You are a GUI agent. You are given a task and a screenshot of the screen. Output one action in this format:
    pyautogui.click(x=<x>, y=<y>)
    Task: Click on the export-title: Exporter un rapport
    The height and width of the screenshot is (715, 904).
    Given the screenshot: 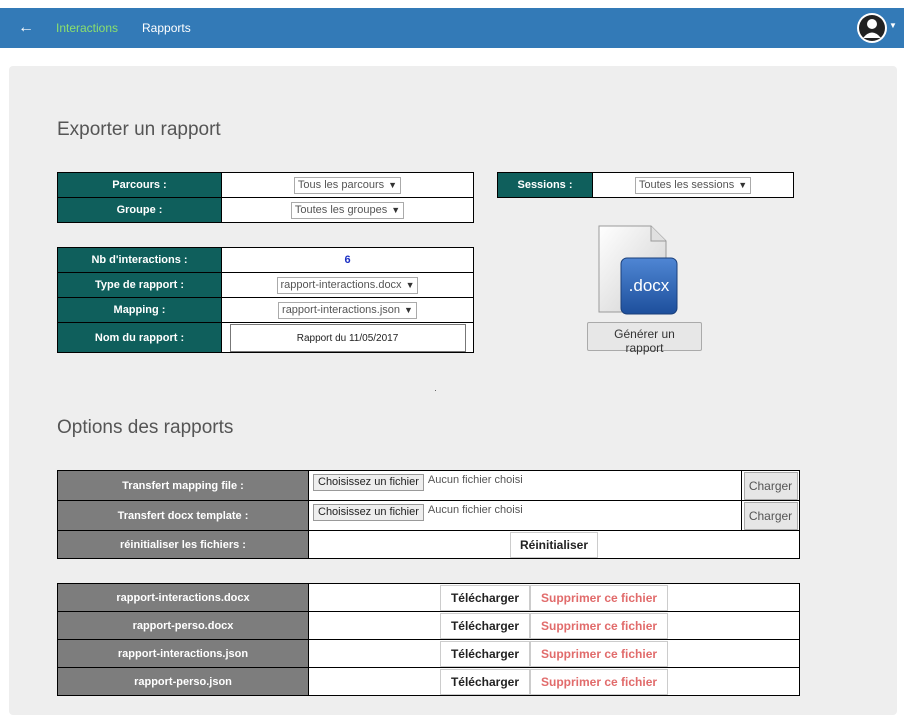 What is the action you would take?
    pyautogui.click(x=139, y=129)
    